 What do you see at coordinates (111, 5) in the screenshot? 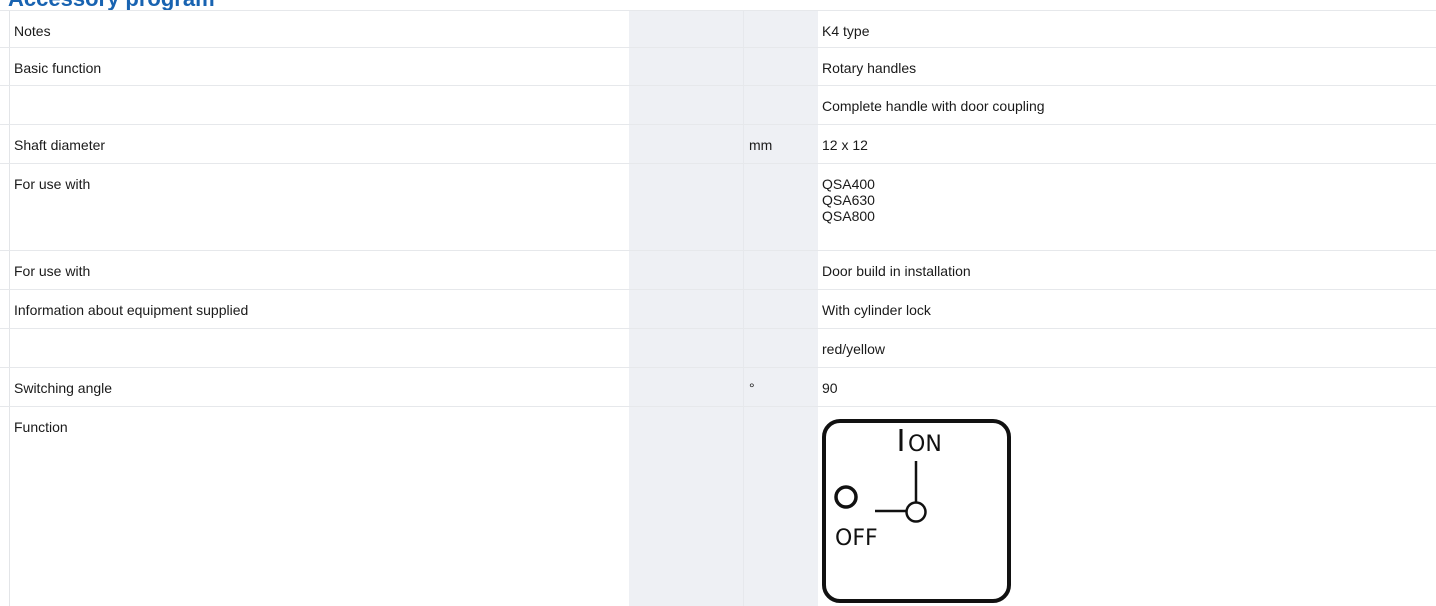
I see `section-title: Accessory program` at bounding box center [111, 5].